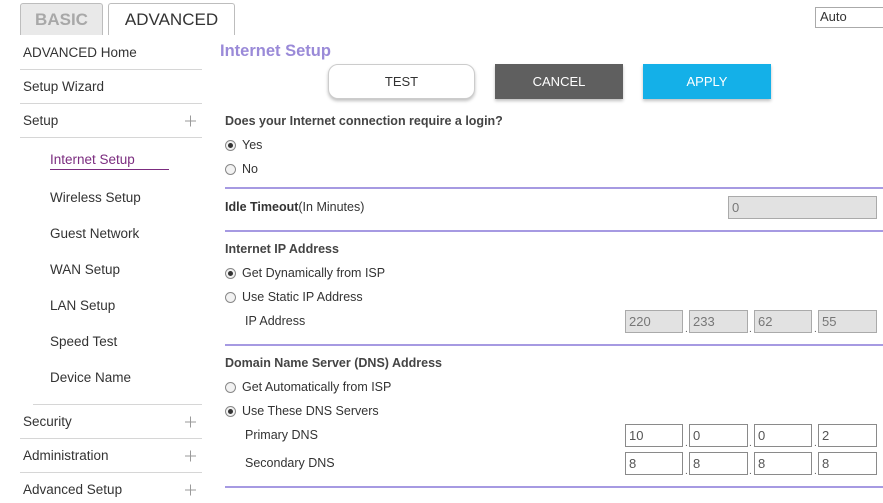  I want to click on sidebar-item-label: ADVANCED Home, so click(80, 52).